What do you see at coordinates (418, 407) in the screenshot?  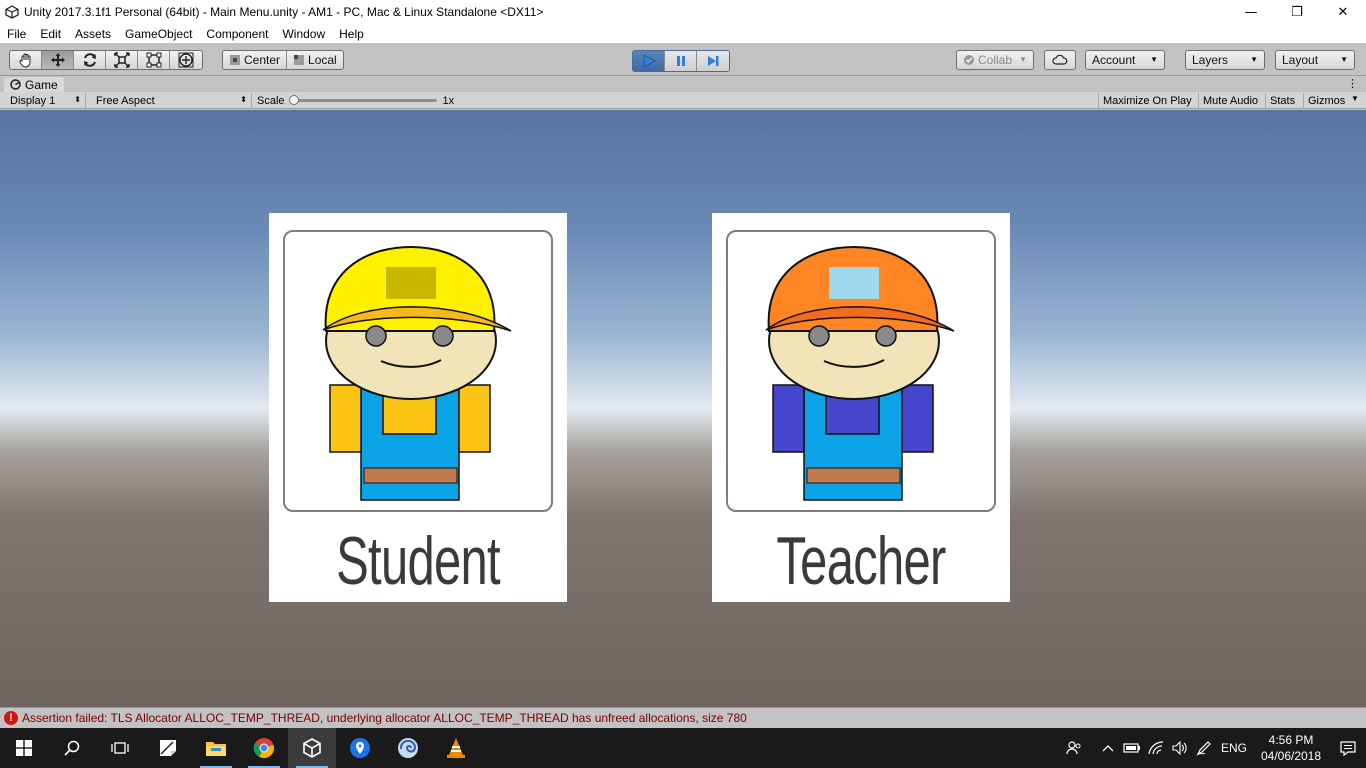 I see `student-card: Student` at bounding box center [418, 407].